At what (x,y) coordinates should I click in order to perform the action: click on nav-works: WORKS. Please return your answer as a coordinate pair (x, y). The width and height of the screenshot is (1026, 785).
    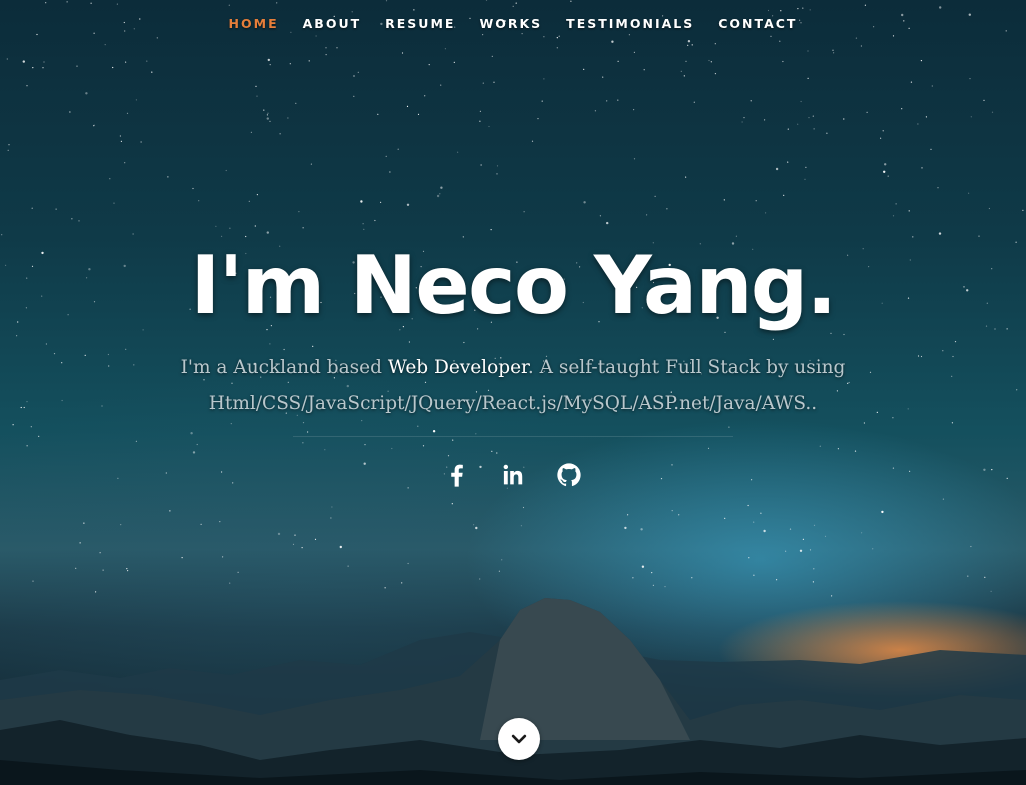
    Looking at the image, I should click on (510, 23).